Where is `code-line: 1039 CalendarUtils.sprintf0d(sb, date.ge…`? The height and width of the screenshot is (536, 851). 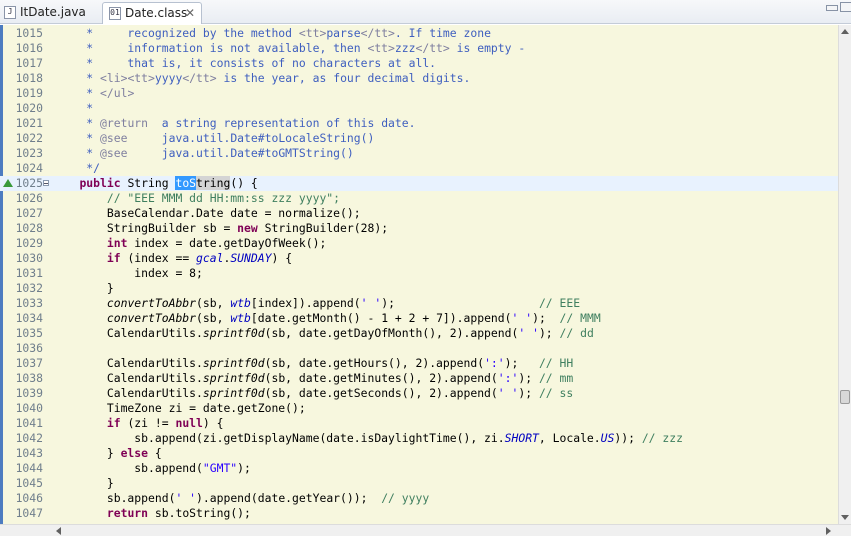 code-line: 1039 CalendarUtils.sprintf0d(sb, date.ge… is located at coordinates (419, 393).